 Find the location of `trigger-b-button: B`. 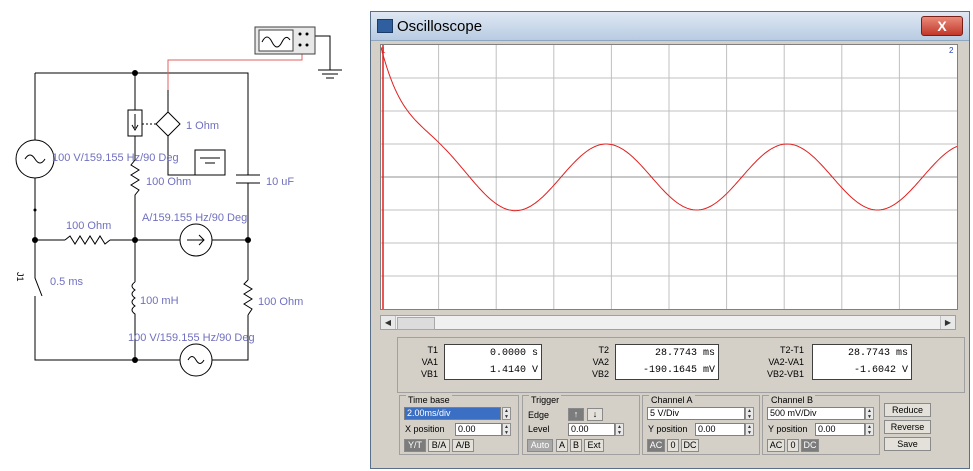

trigger-b-button: B is located at coordinates (576, 445).